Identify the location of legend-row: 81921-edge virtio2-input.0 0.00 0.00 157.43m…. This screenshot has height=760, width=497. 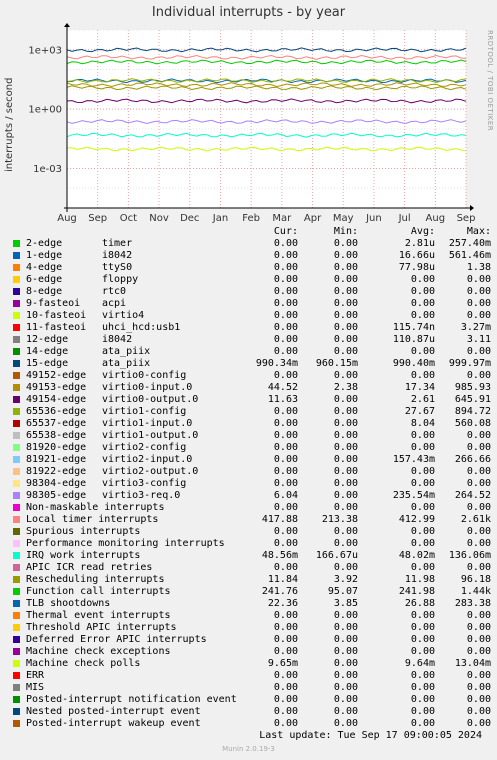
(250, 460).